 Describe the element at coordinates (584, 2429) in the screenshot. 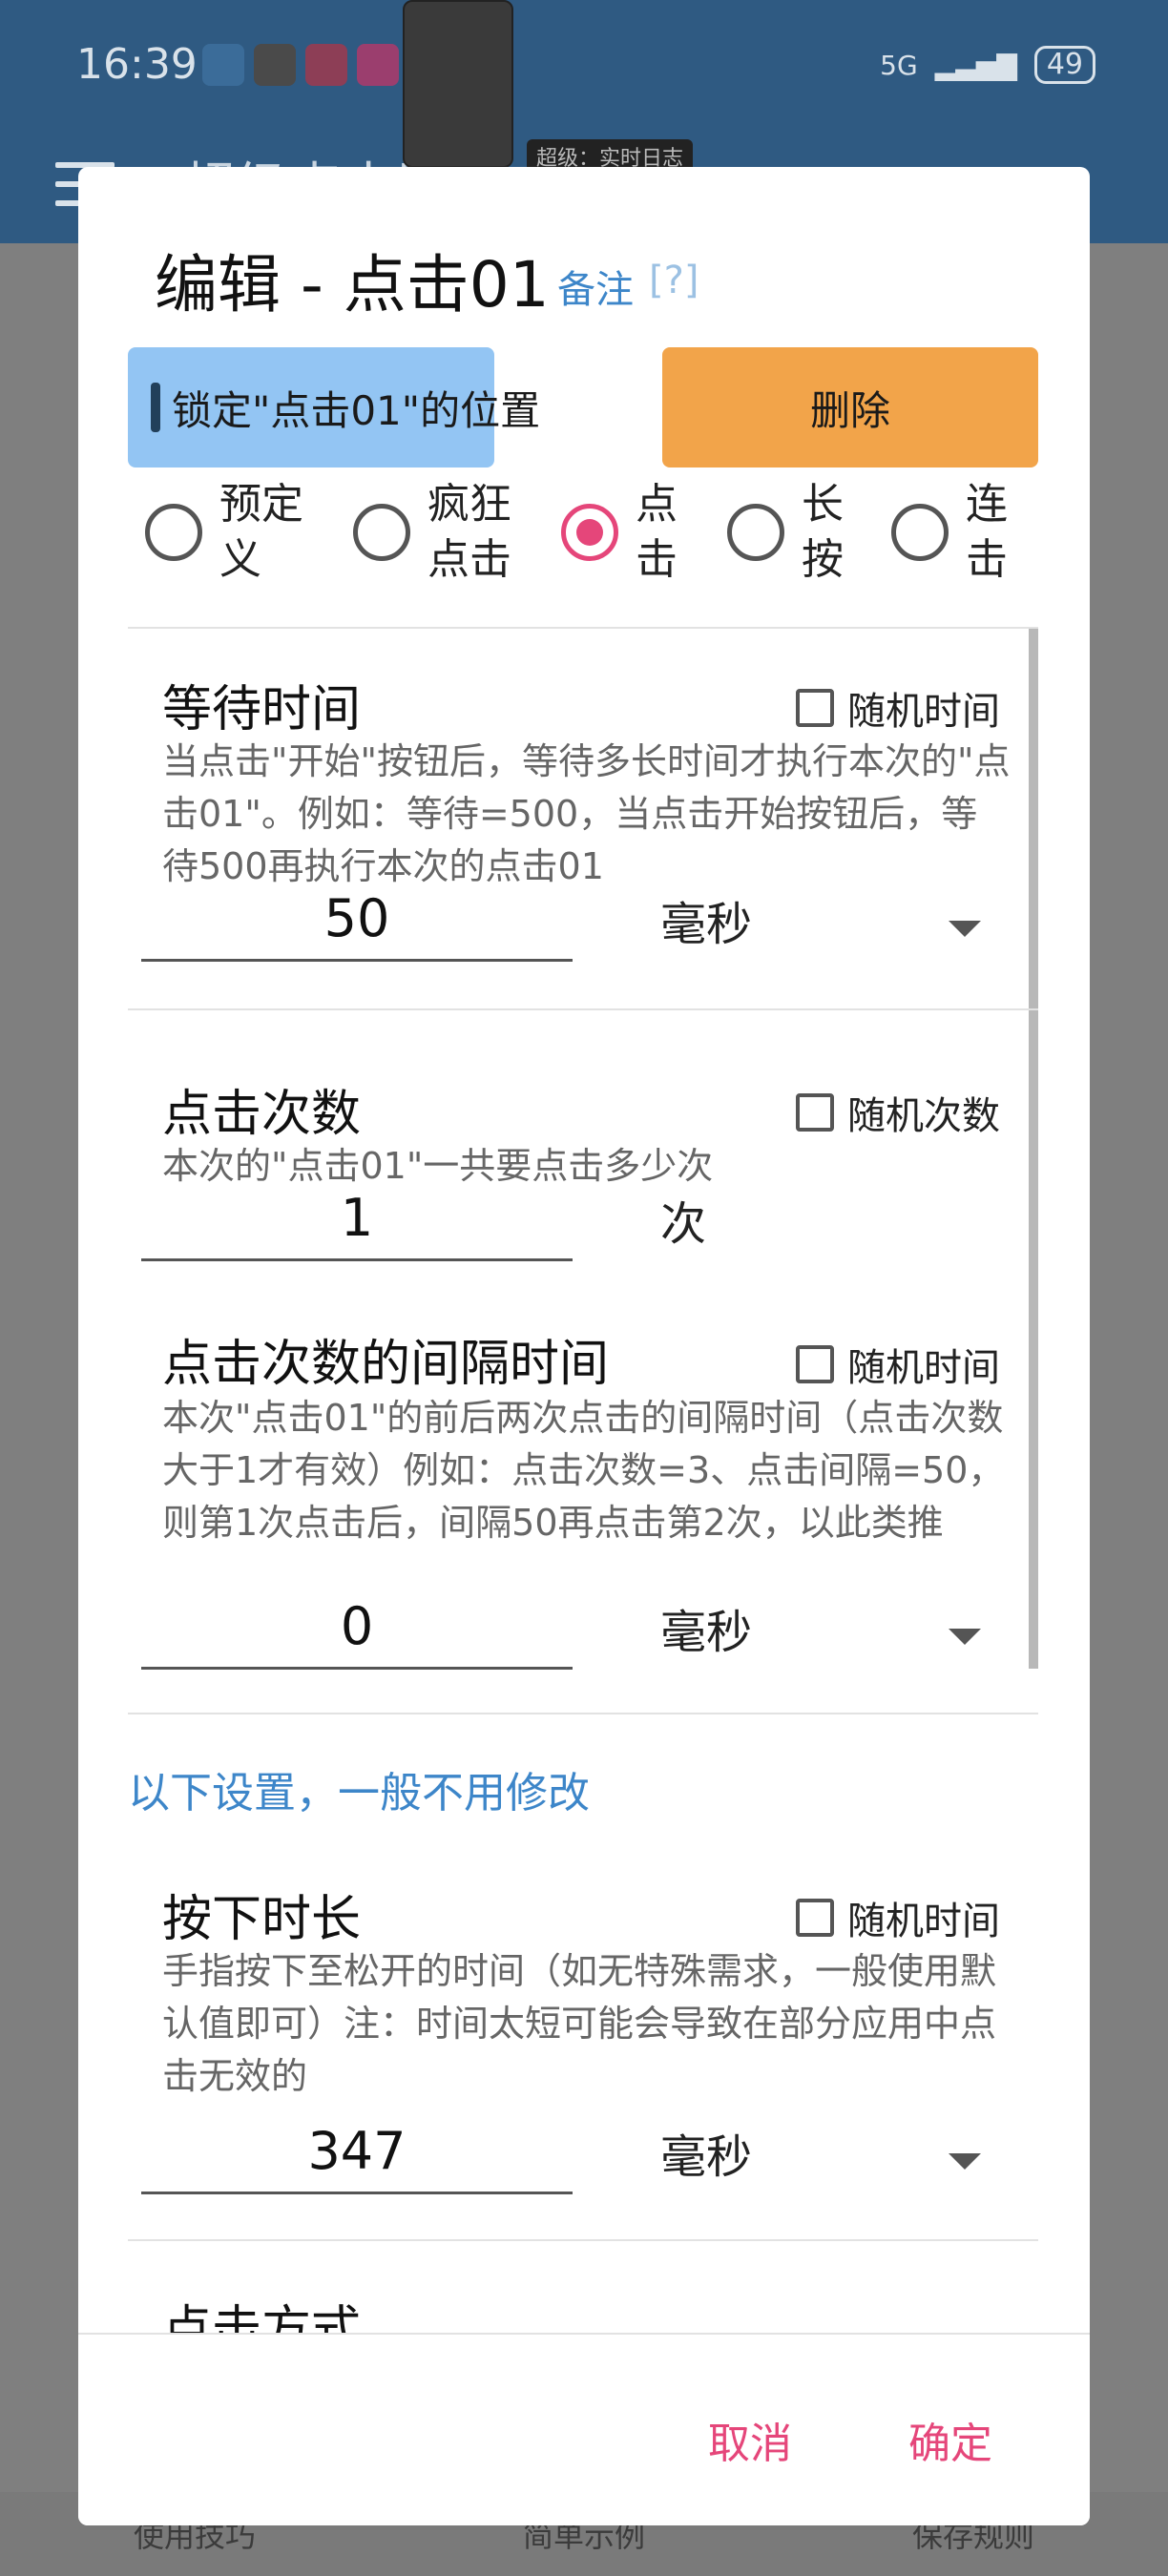

I see `dialog-footer: 取消 确定` at that location.